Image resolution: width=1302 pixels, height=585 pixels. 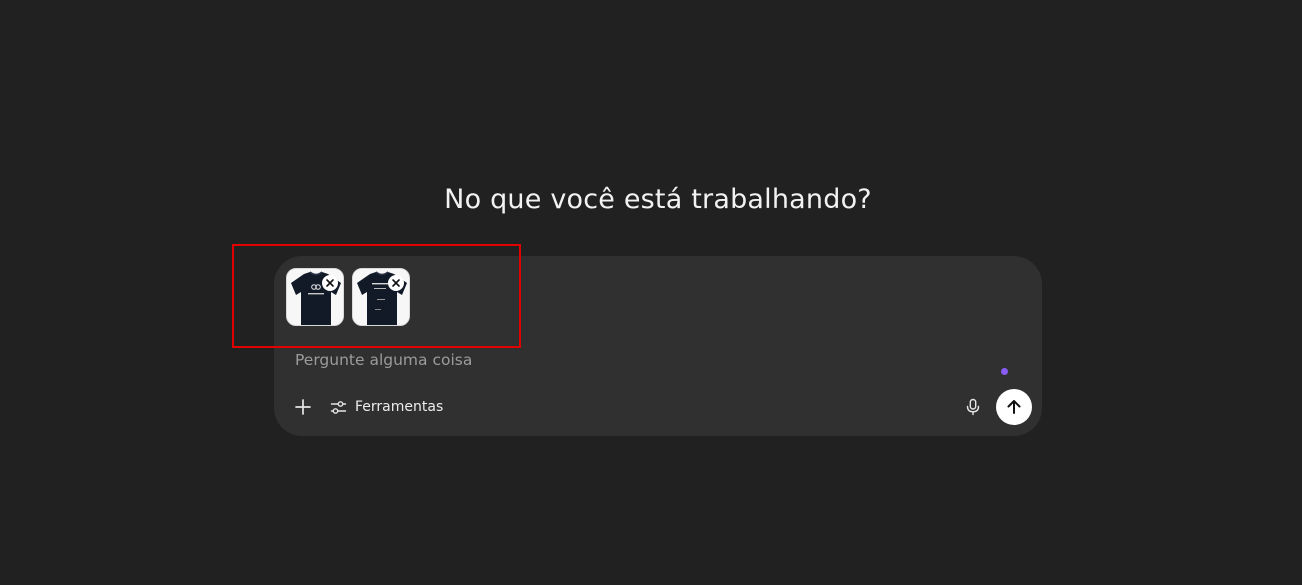 What do you see at coordinates (658, 407) in the screenshot?
I see `composer-toolbar: Ferramentas` at bounding box center [658, 407].